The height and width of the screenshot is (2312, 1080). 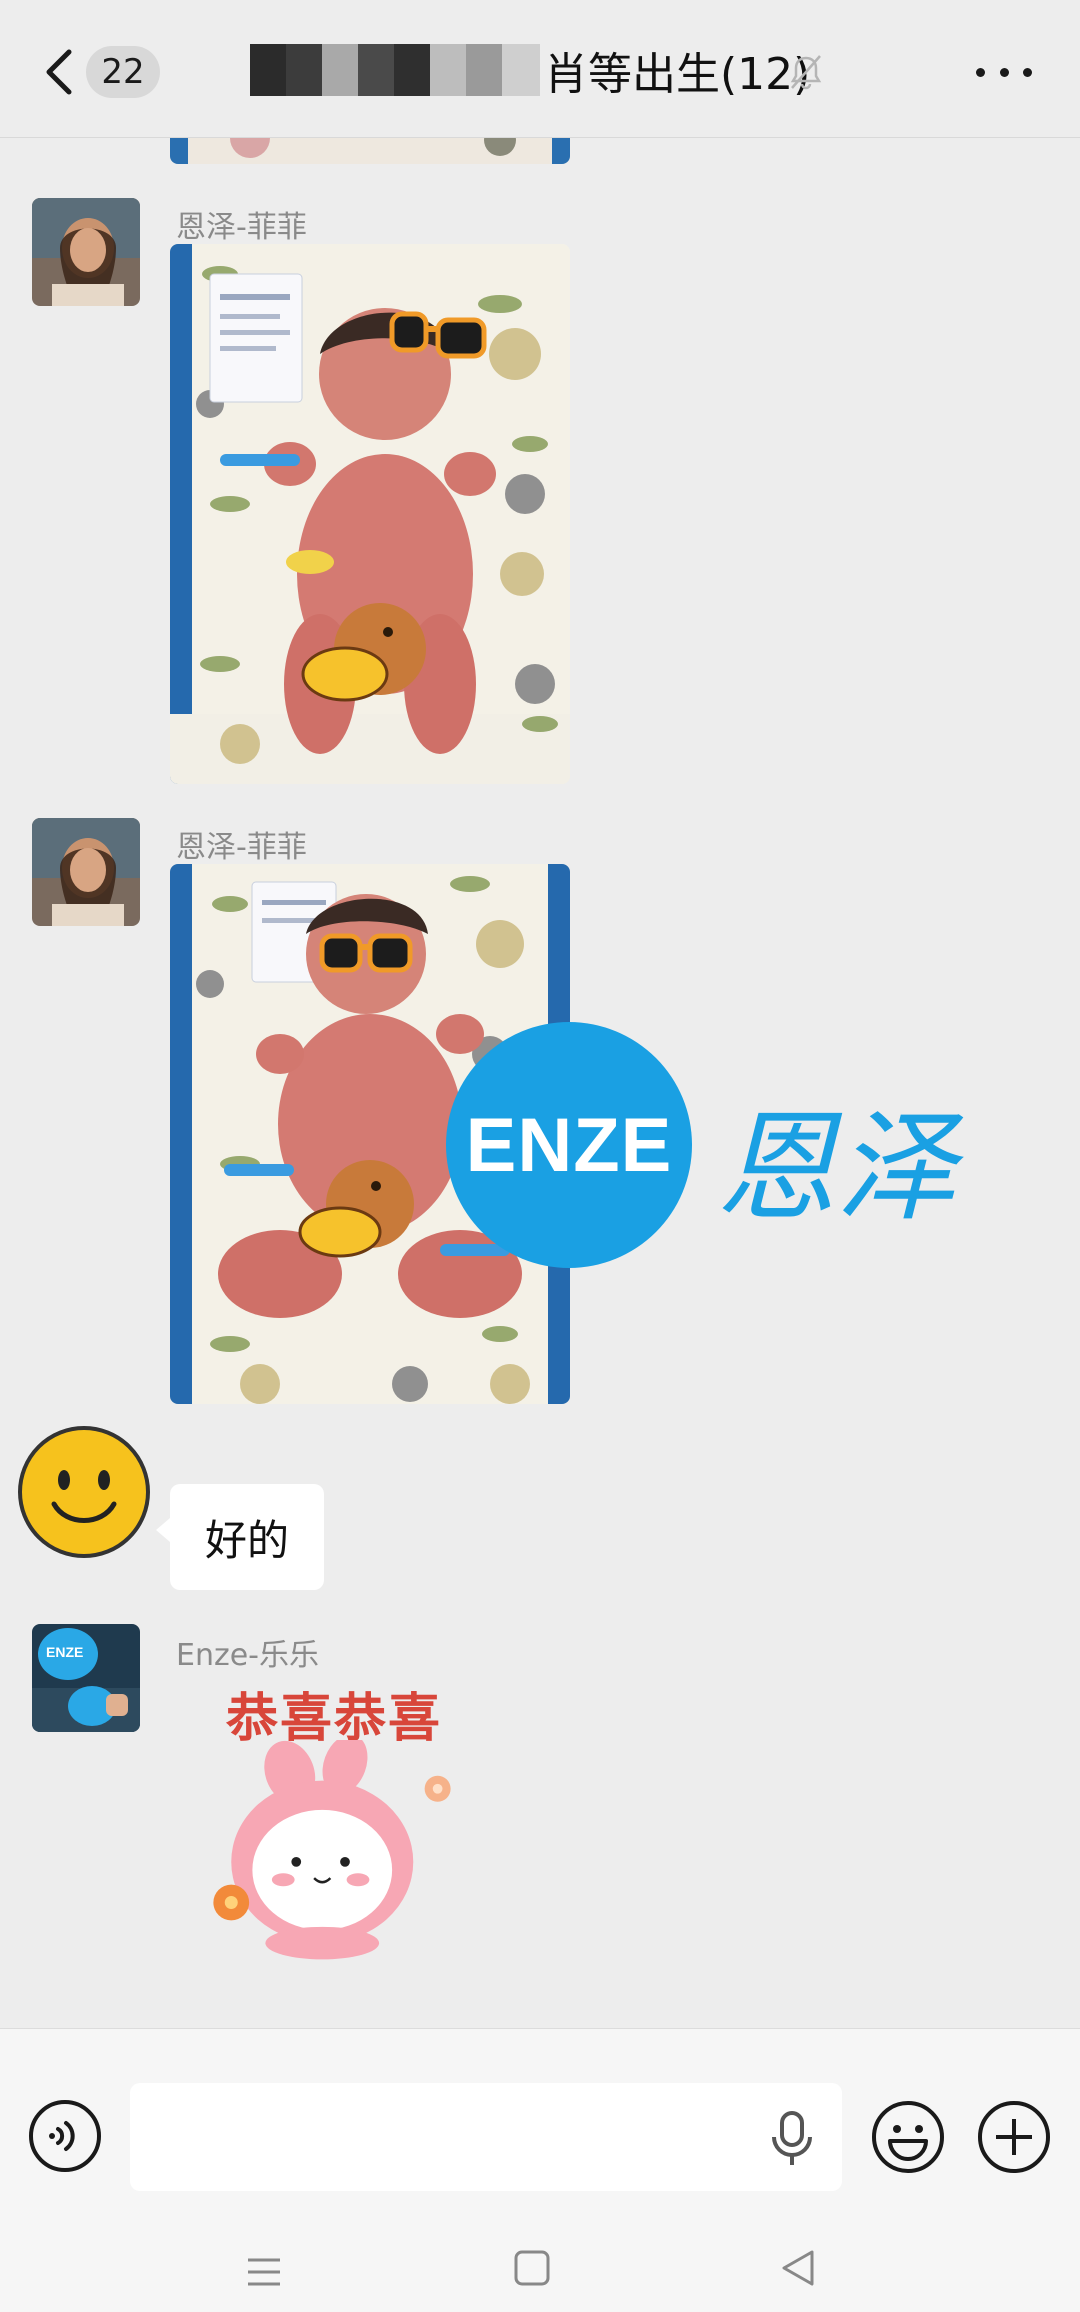 I want to click on chevron-left-icon, so click(x=59, y=72).